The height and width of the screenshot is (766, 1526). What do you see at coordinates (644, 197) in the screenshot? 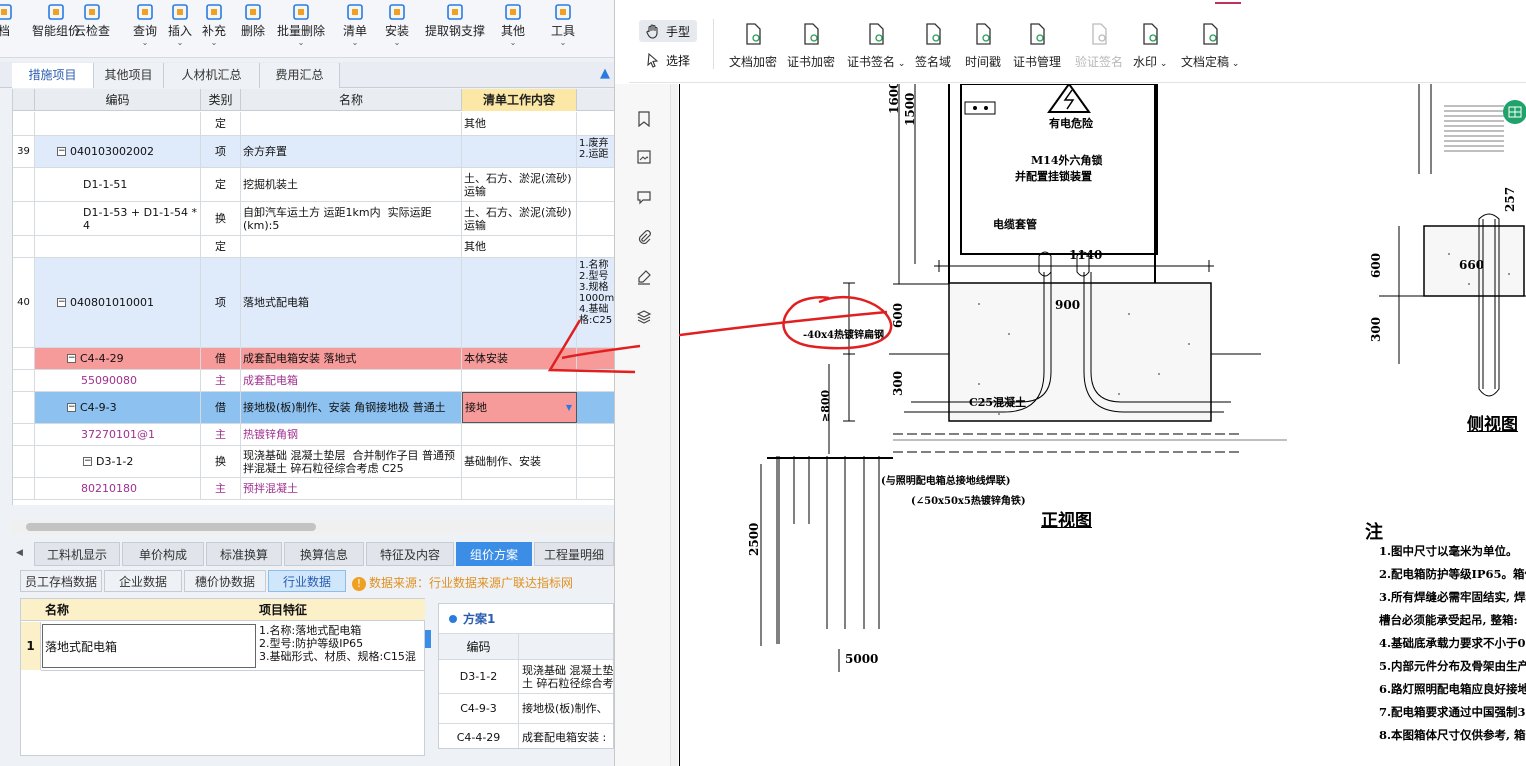
I see `comment-icon` at bounding box center [644, 197].